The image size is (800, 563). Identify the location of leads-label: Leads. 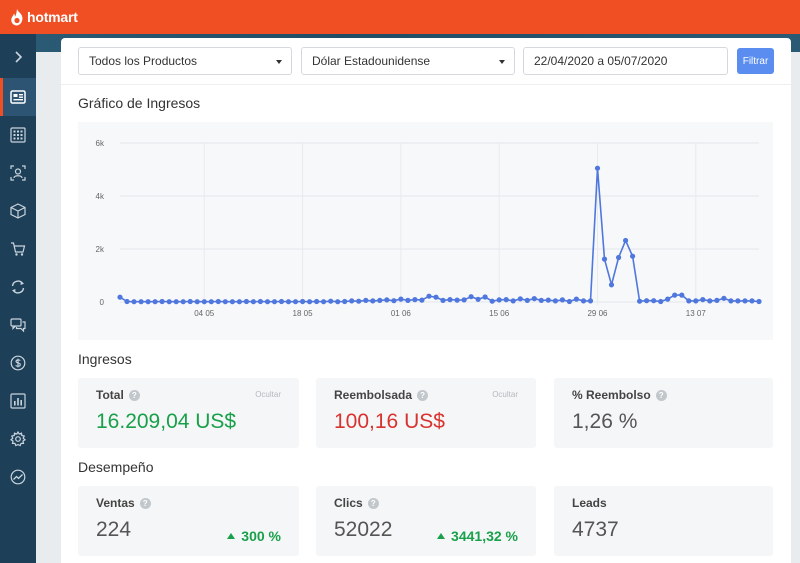
(589, 503).